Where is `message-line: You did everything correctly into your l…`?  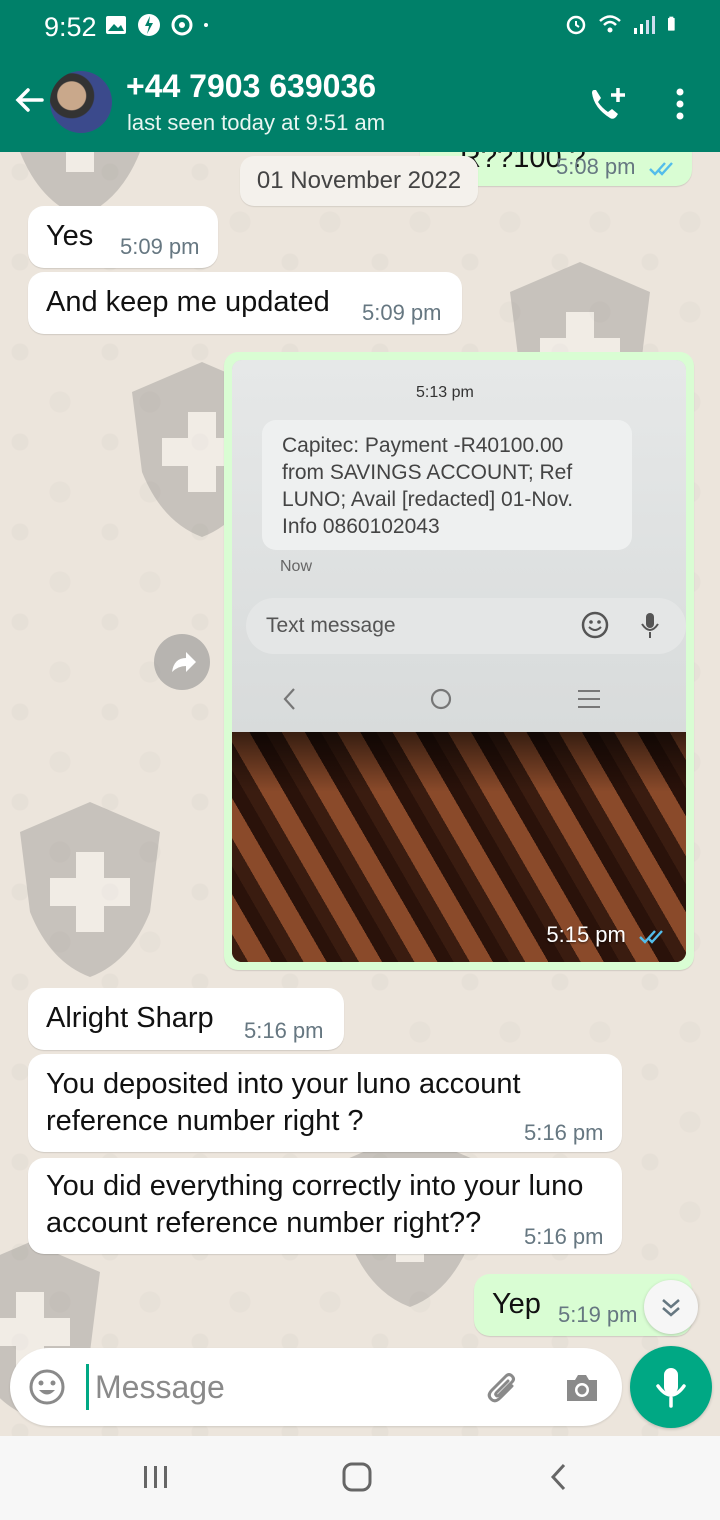
message-line: You did everything correctly into your l… is located at coordinates (315, 1186).